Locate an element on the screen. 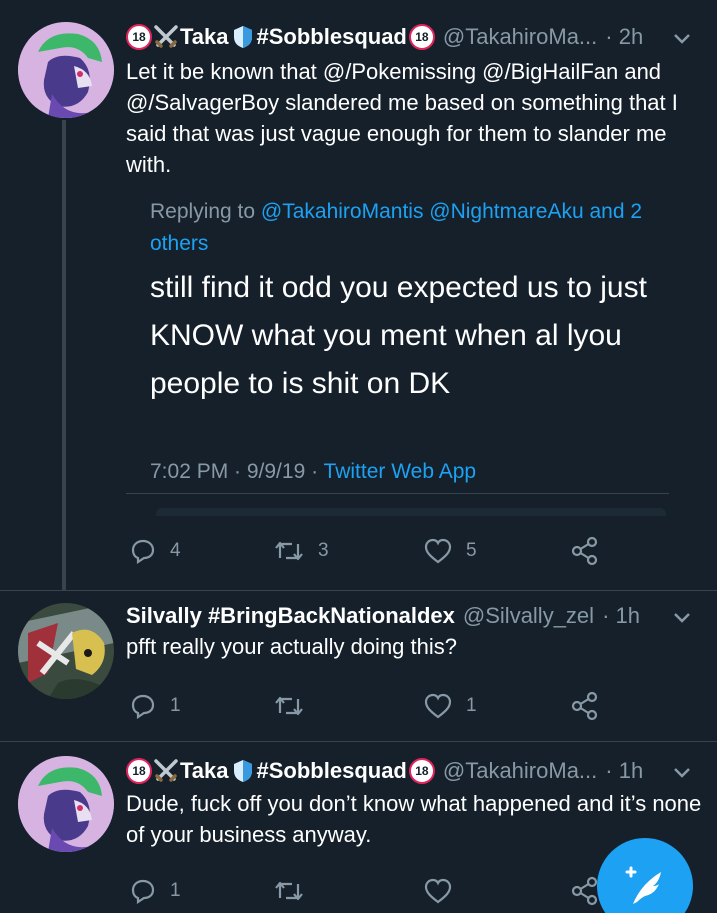 This screenshot has width=717, height=913. compose-tweet-icon is located at coordinates (643, 885).